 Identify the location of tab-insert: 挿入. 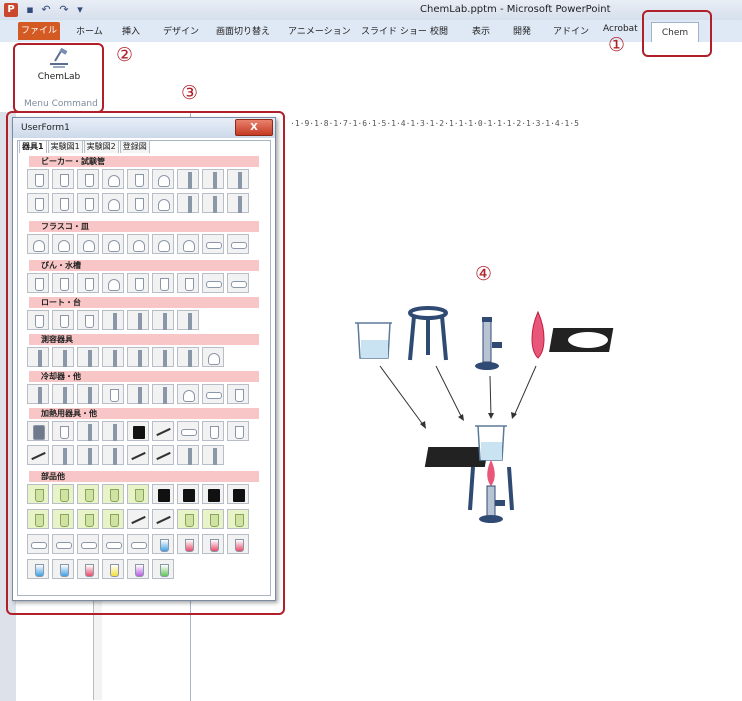
(131, 30).